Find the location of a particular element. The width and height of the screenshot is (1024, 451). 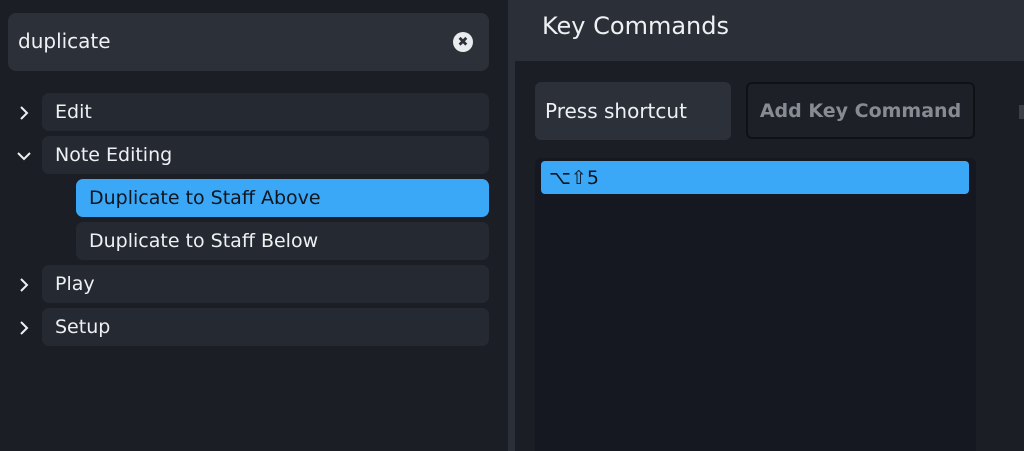

tree-item-label: Edit is located at coordinates (73, 112).